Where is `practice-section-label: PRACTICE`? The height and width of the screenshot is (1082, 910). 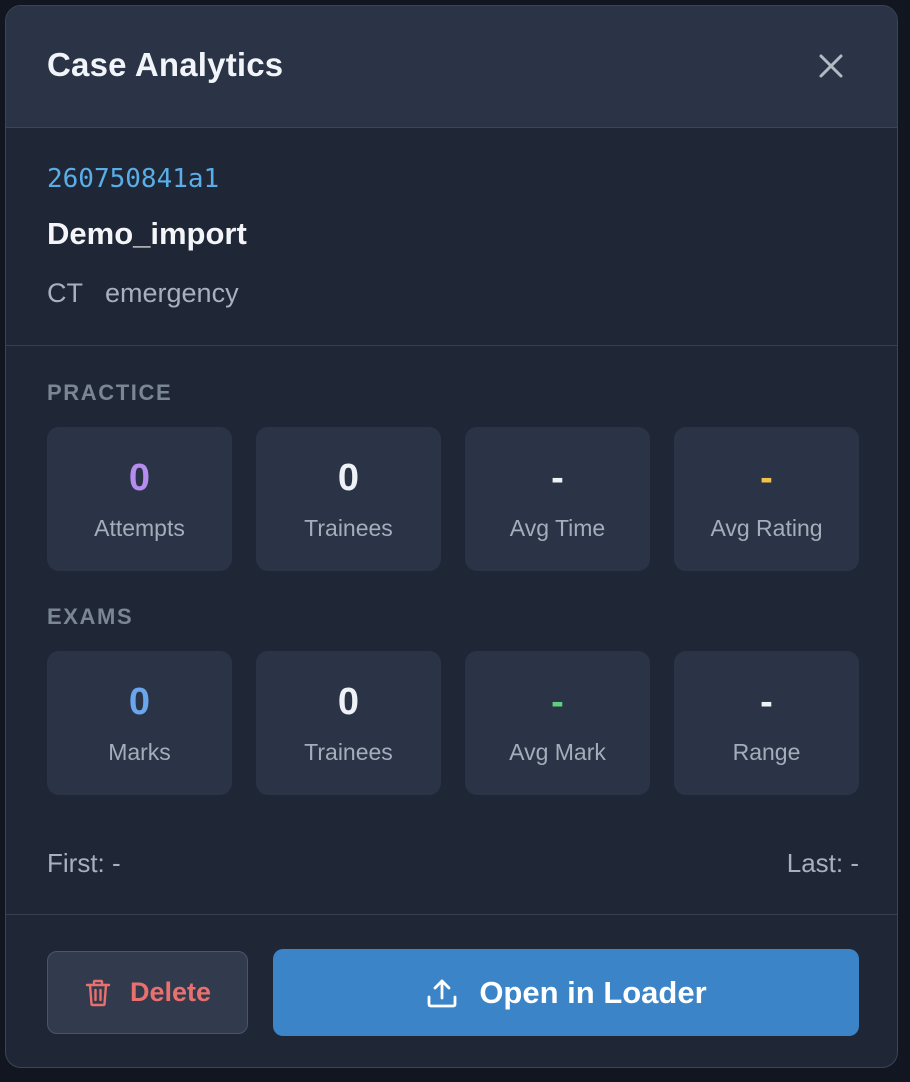 practice-section-label: PRACTICE is located at coordinates (110, 392).